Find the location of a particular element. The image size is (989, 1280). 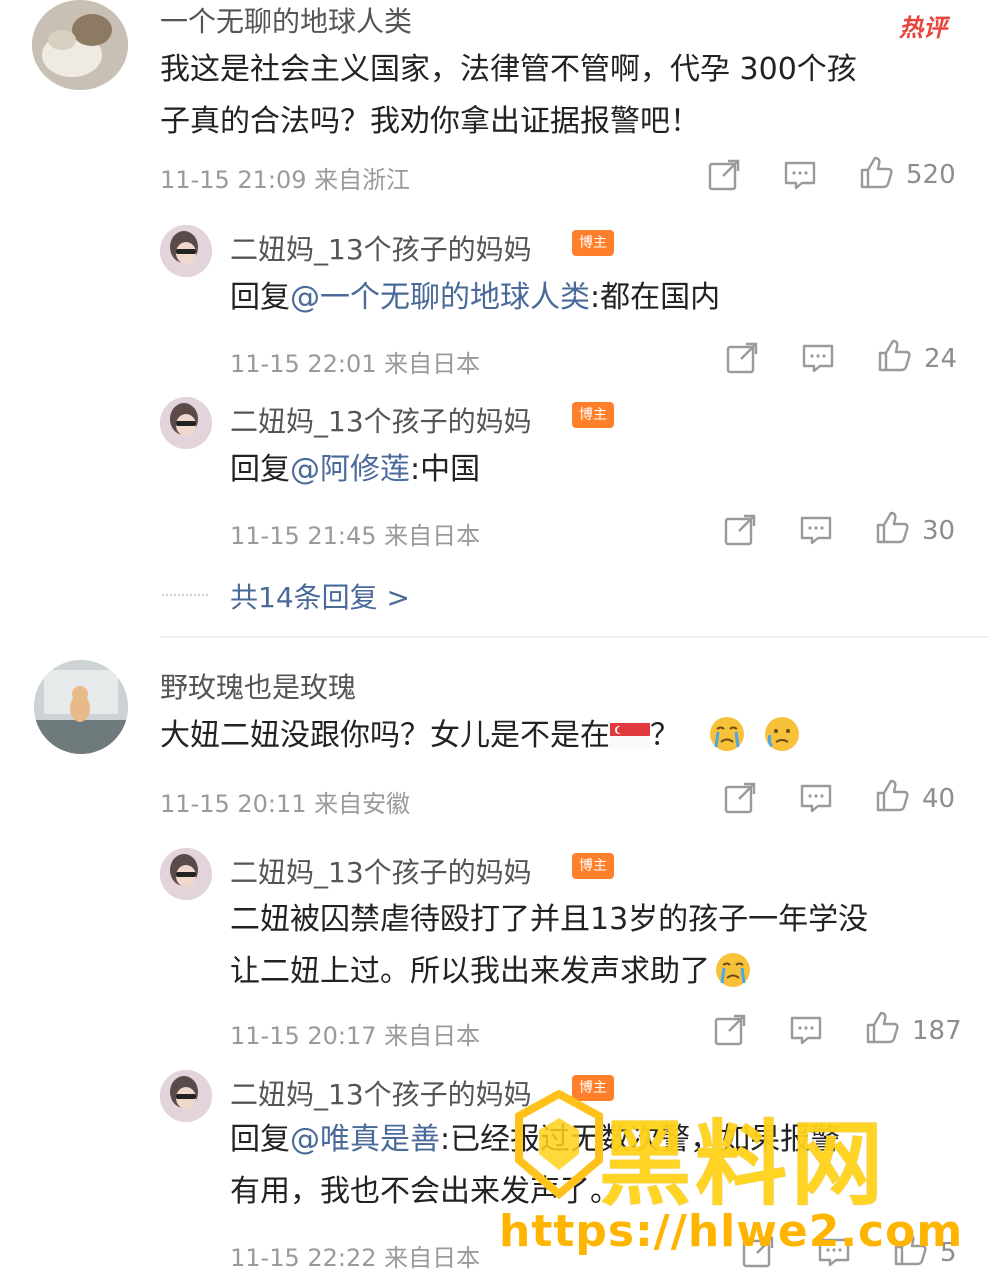

like-count: 24 is located at coordinates (941, 359).